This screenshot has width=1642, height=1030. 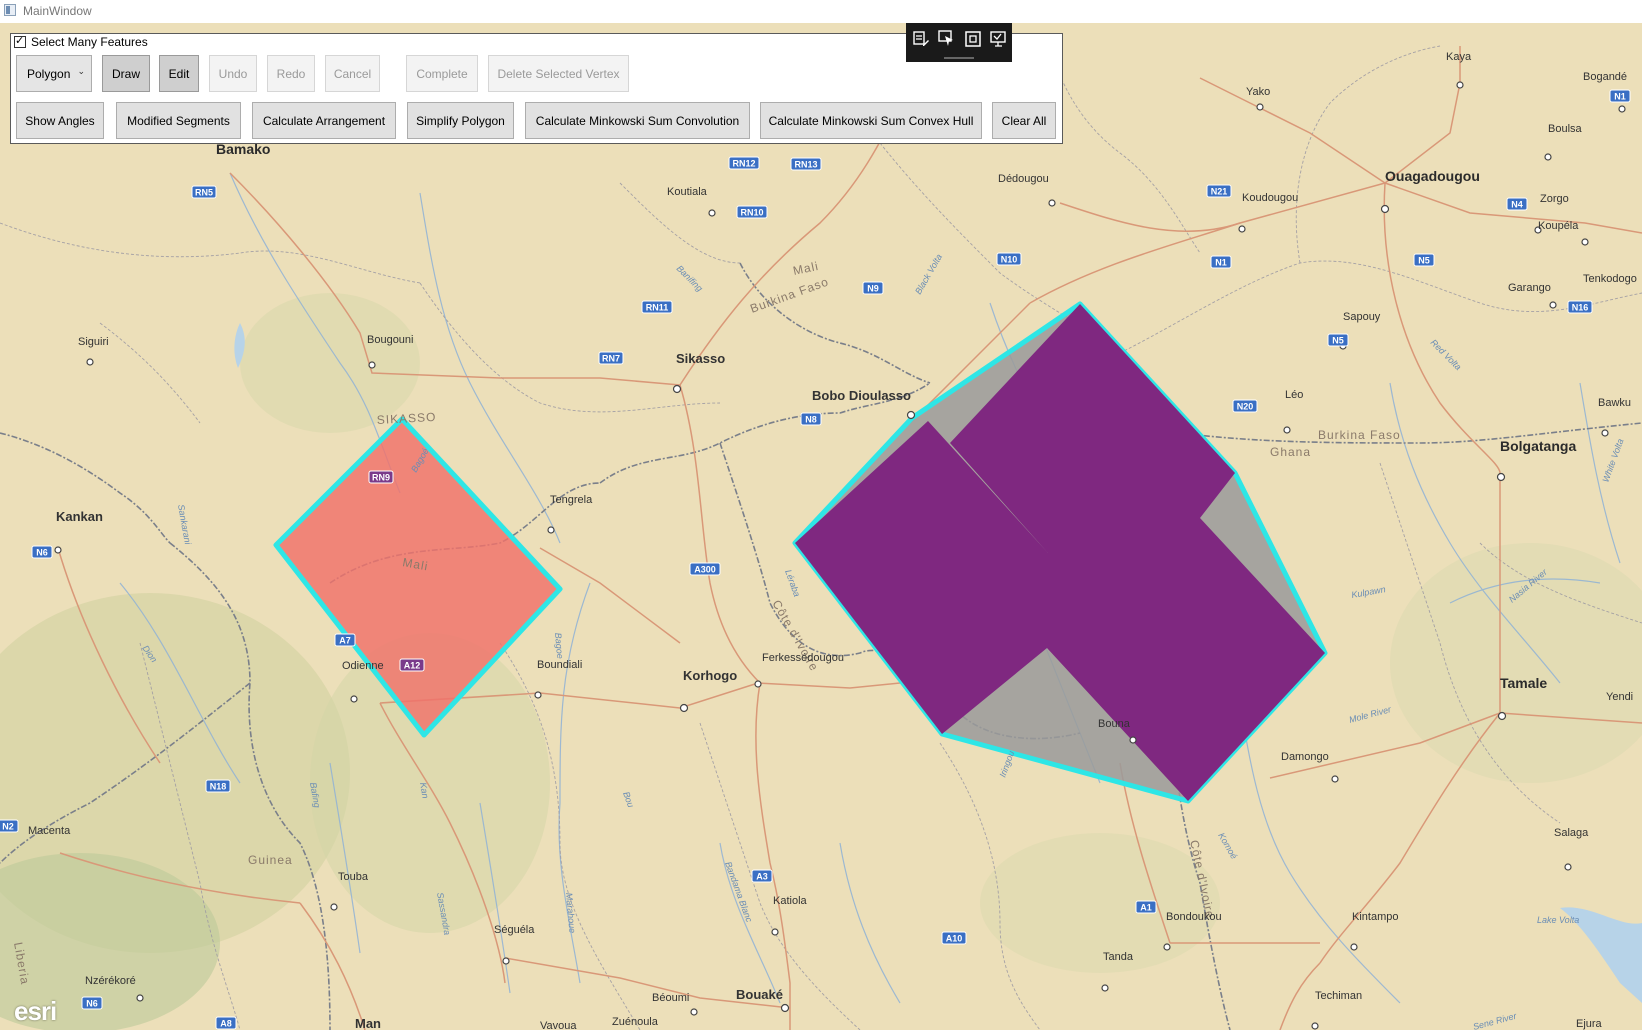 I want to click on road-shield-label: N5, so click(x=1338, y=341).